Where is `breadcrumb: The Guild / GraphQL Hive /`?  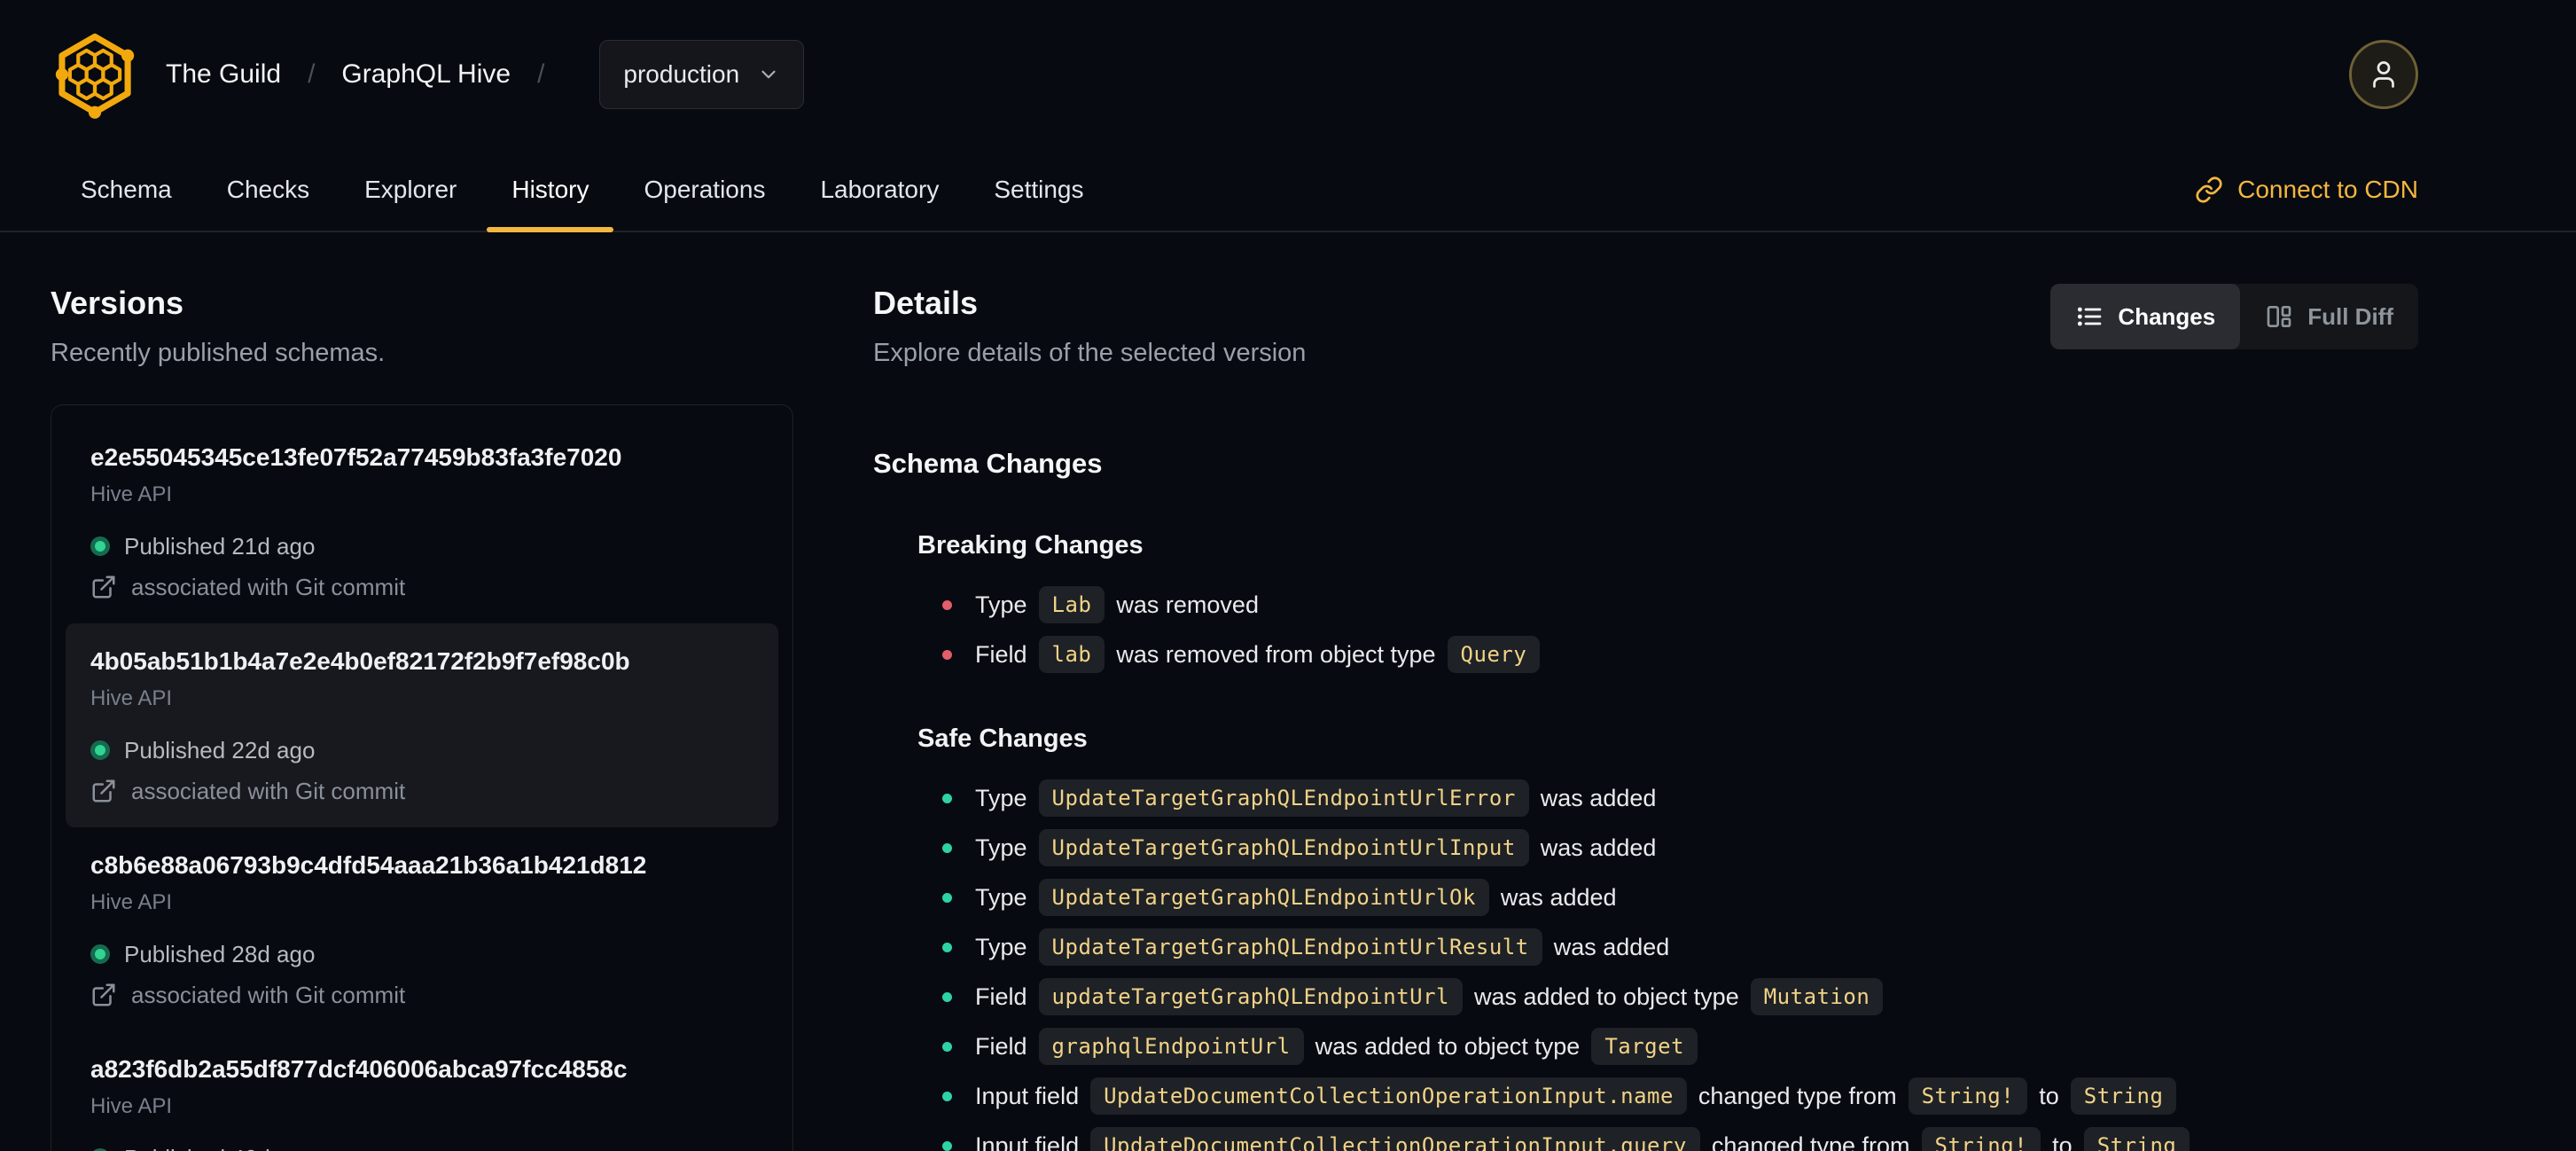 breadcrumb: The Guild / GraphQL Hive / is located at coordinates (368, 74).